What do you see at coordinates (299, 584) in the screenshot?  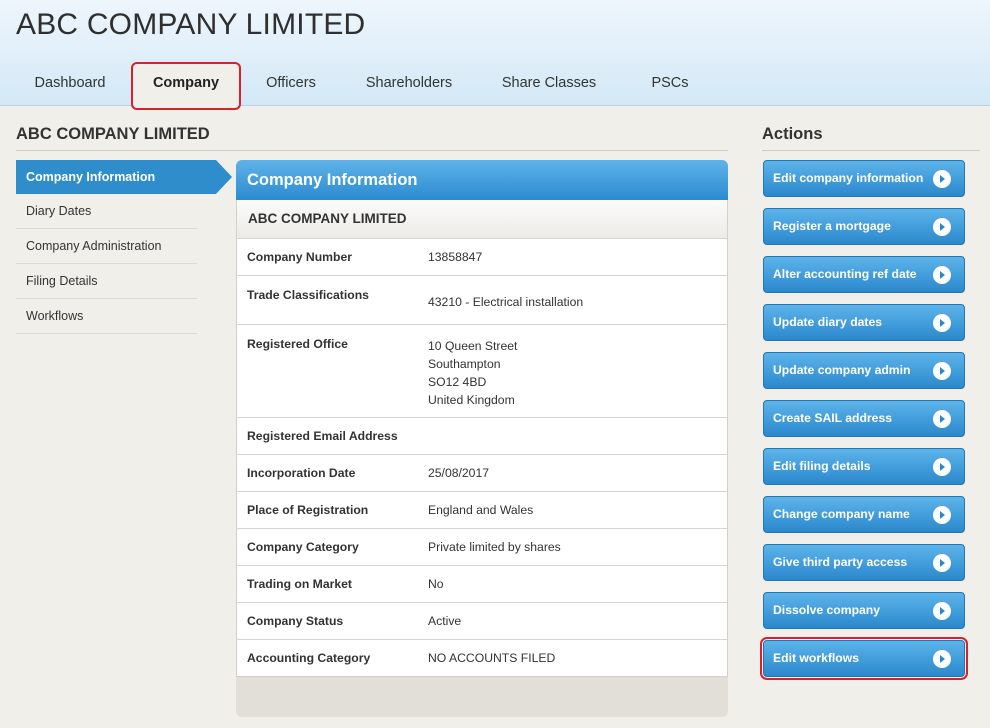 I see `row-label: Trading on Market` at bounding box center [299, 584].